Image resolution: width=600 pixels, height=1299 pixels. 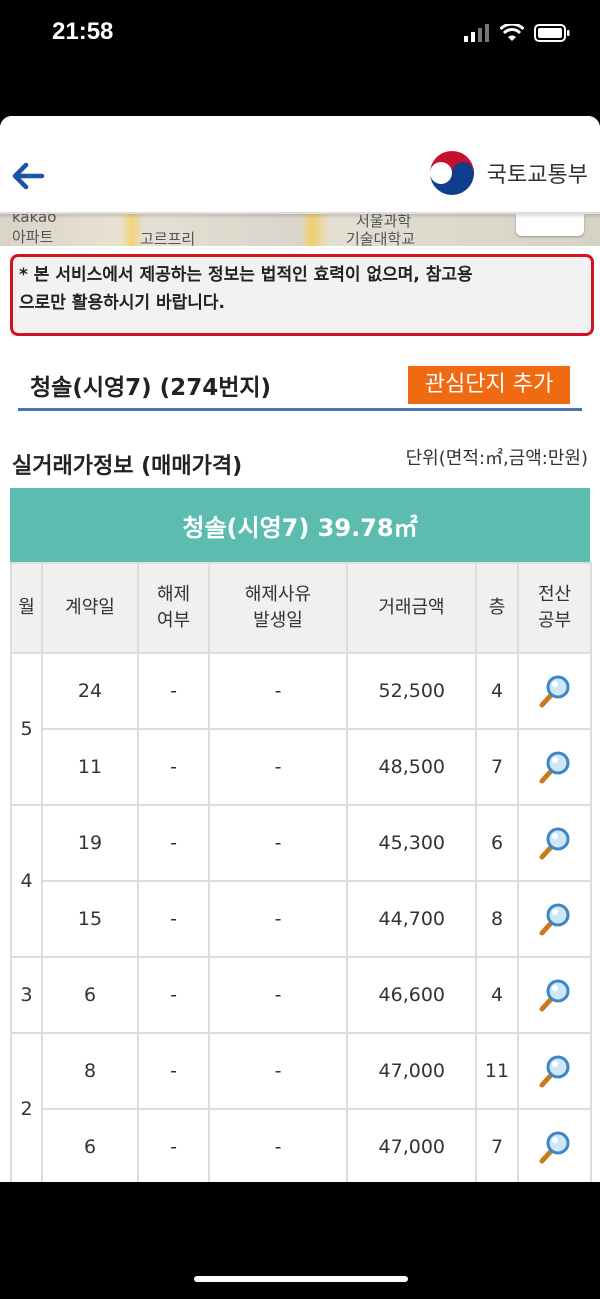 I want to click on status-bar: 21:58, so click(x=300, y=35).